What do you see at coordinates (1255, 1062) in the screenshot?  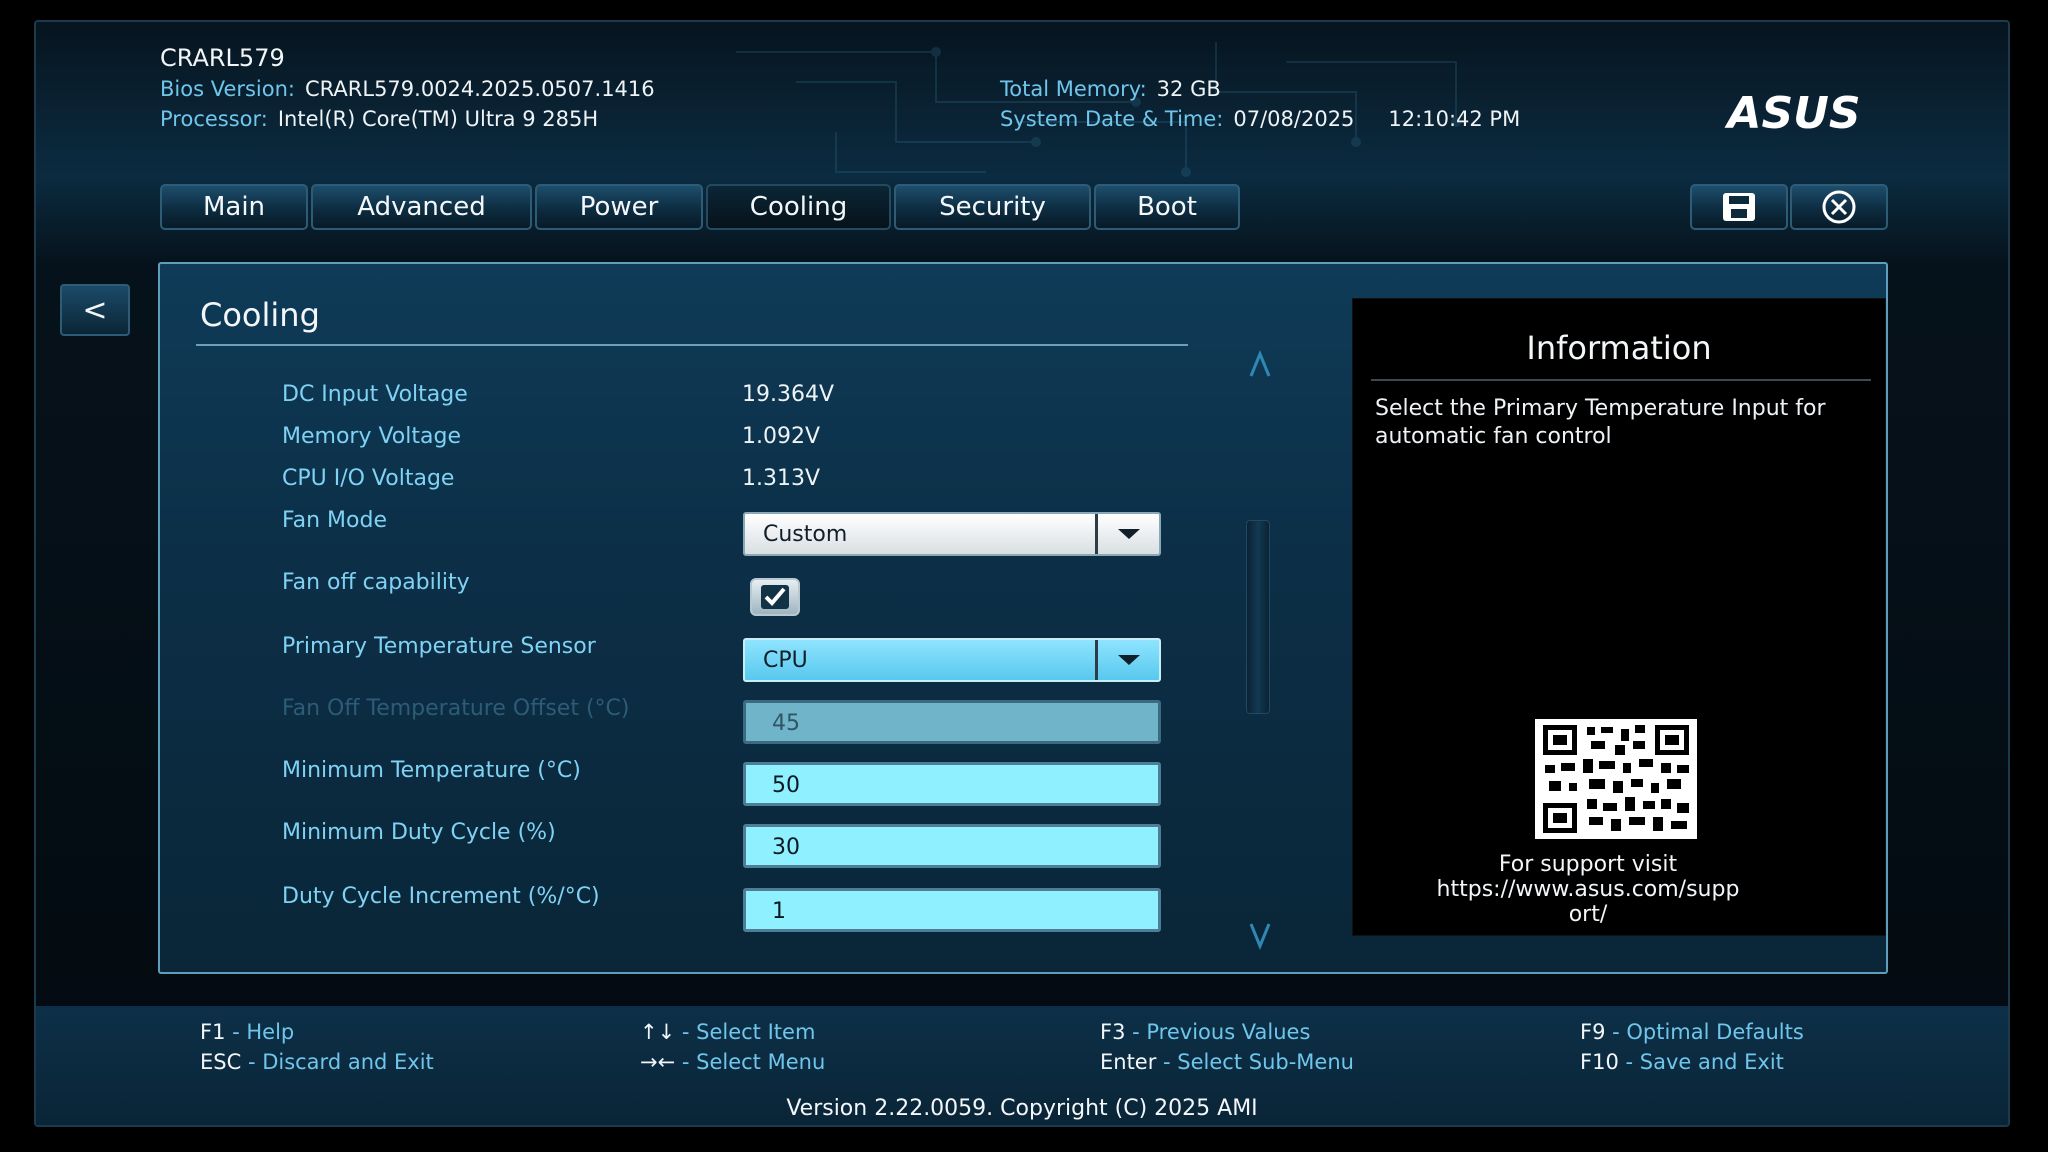 I see `enter-desc: - Select Sub-Menu` at bounding box center [1255, 1062].